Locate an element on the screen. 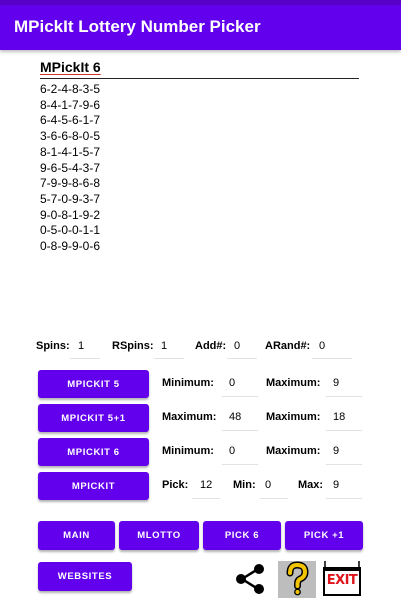 The width and height of the screenshot is (401, 600). mpickit-min-value: 0 is located at coordinates (268, 485).